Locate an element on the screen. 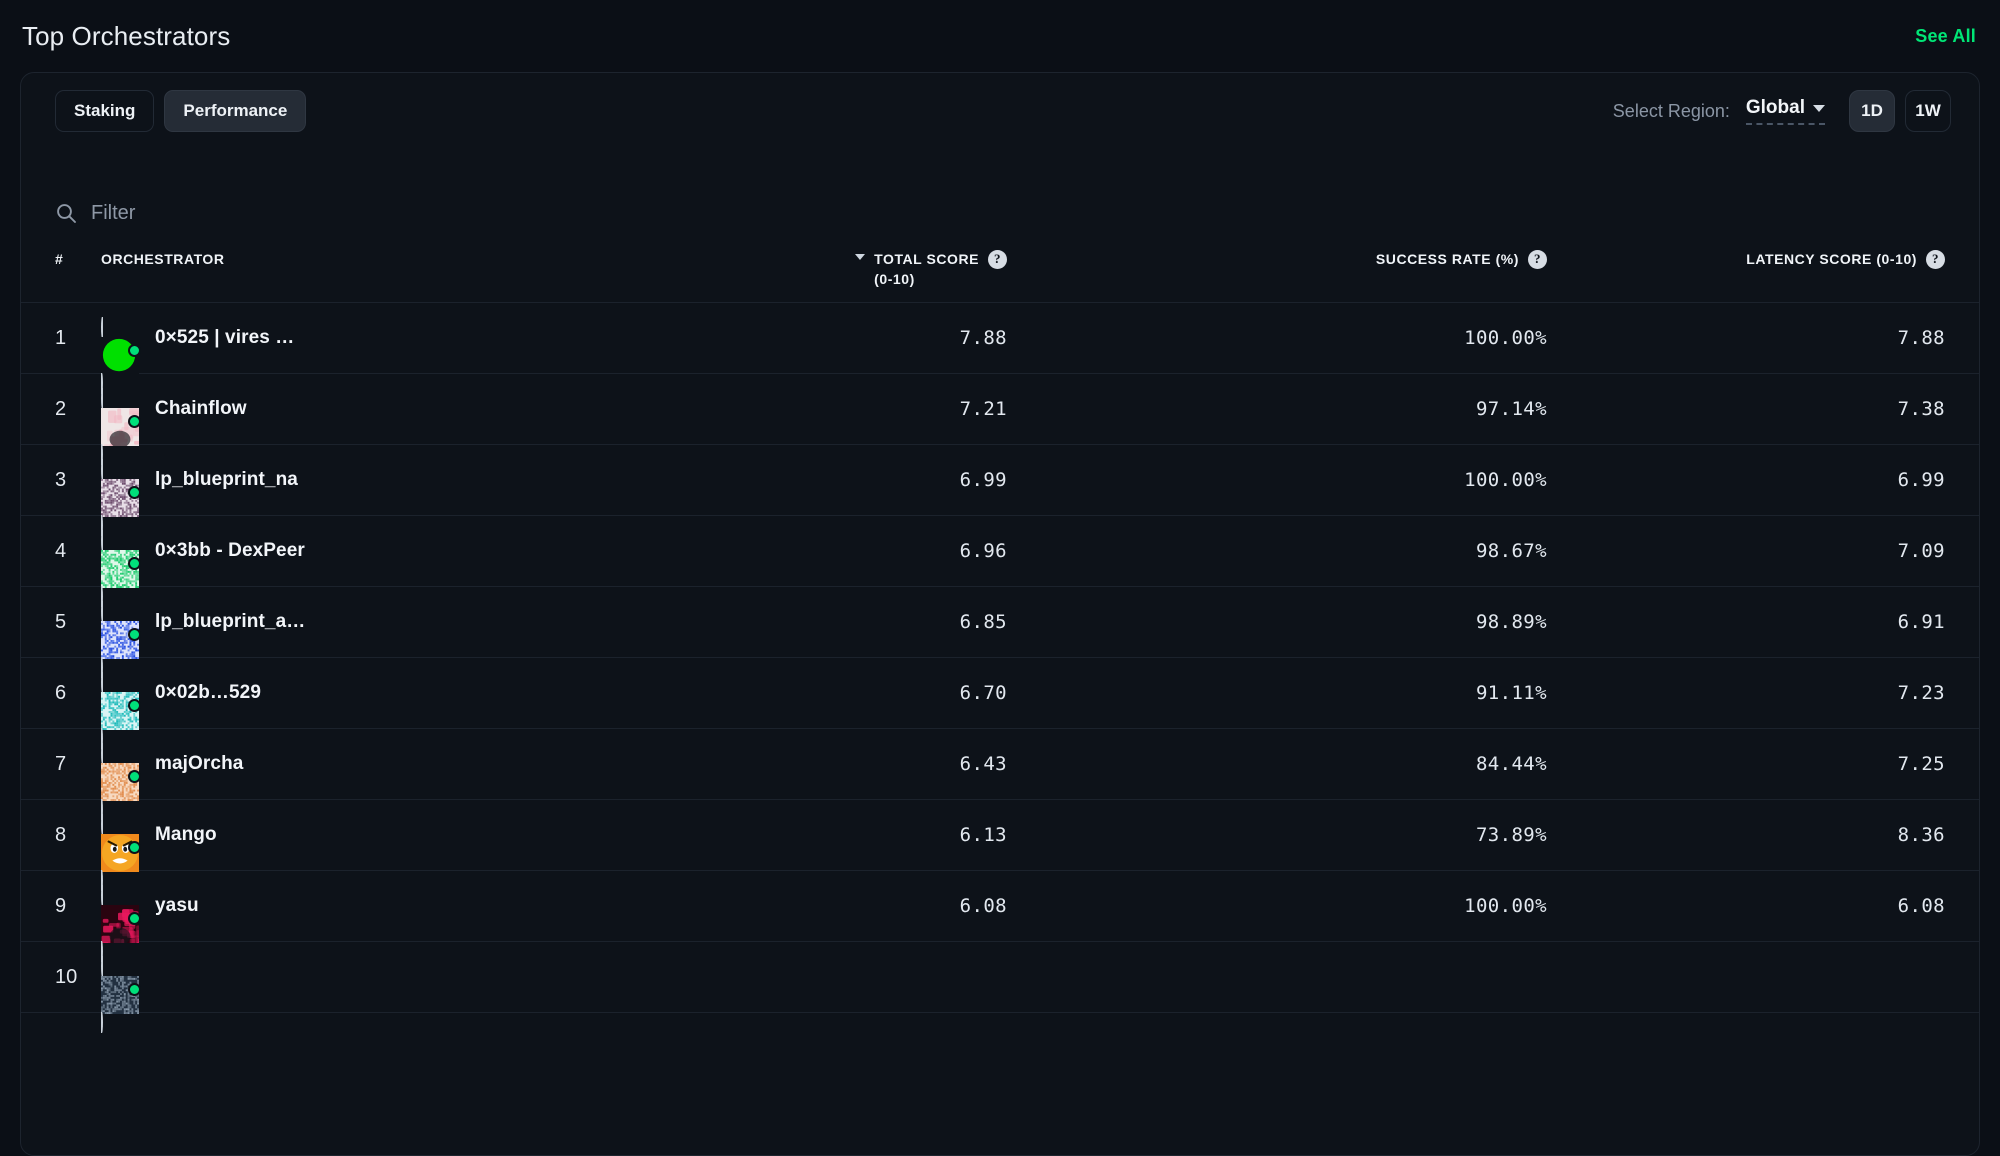 The image size is (2000, 1156). row-rank: 5 is located at coordinates (61, 621).